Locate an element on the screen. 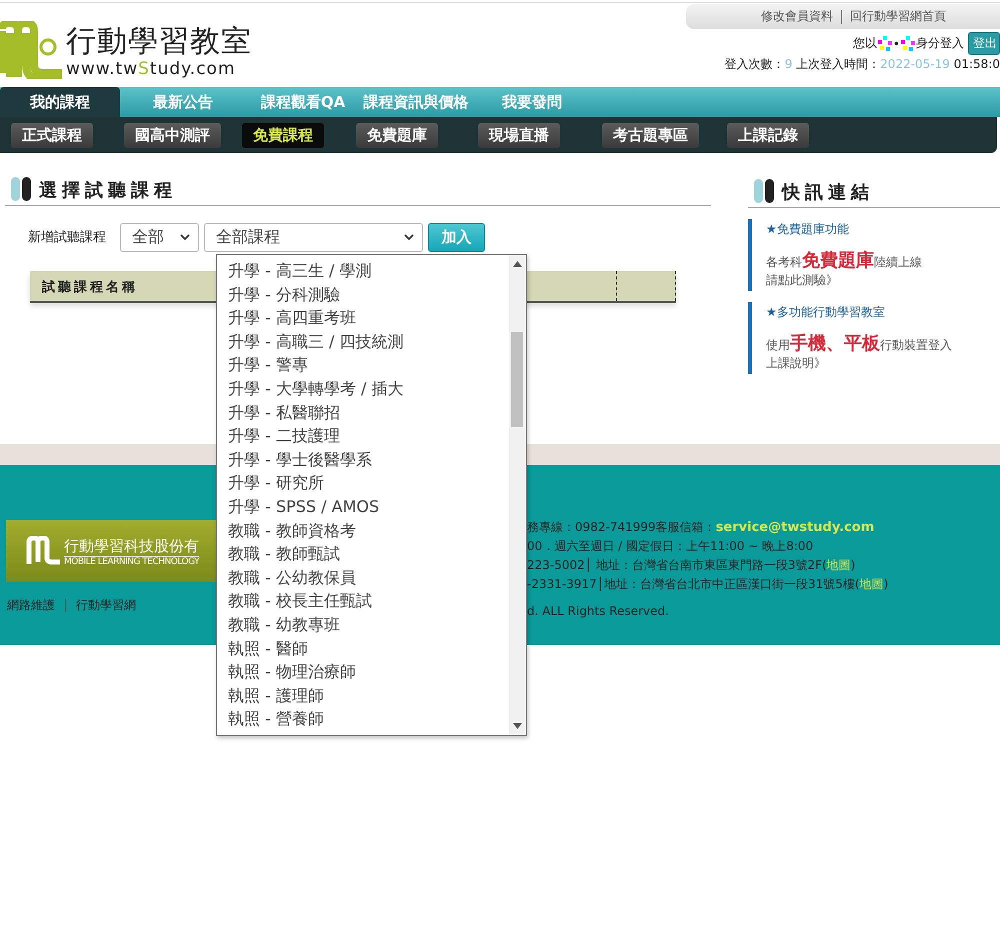 The height and width of the screenshot is (936, 1000). dropdown-option: 執照 - 醫師 is located at coordinates (368, 648).